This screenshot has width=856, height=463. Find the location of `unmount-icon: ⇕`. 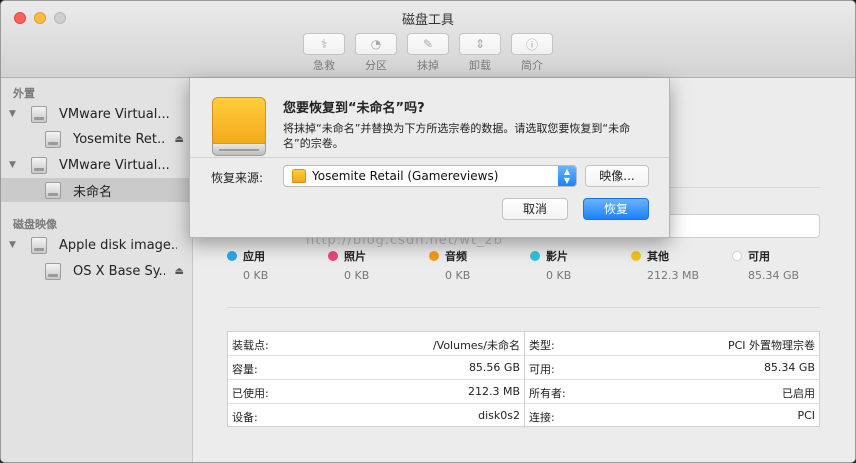

unmount-icon: ⇕ is located at coordinates (480, 44).